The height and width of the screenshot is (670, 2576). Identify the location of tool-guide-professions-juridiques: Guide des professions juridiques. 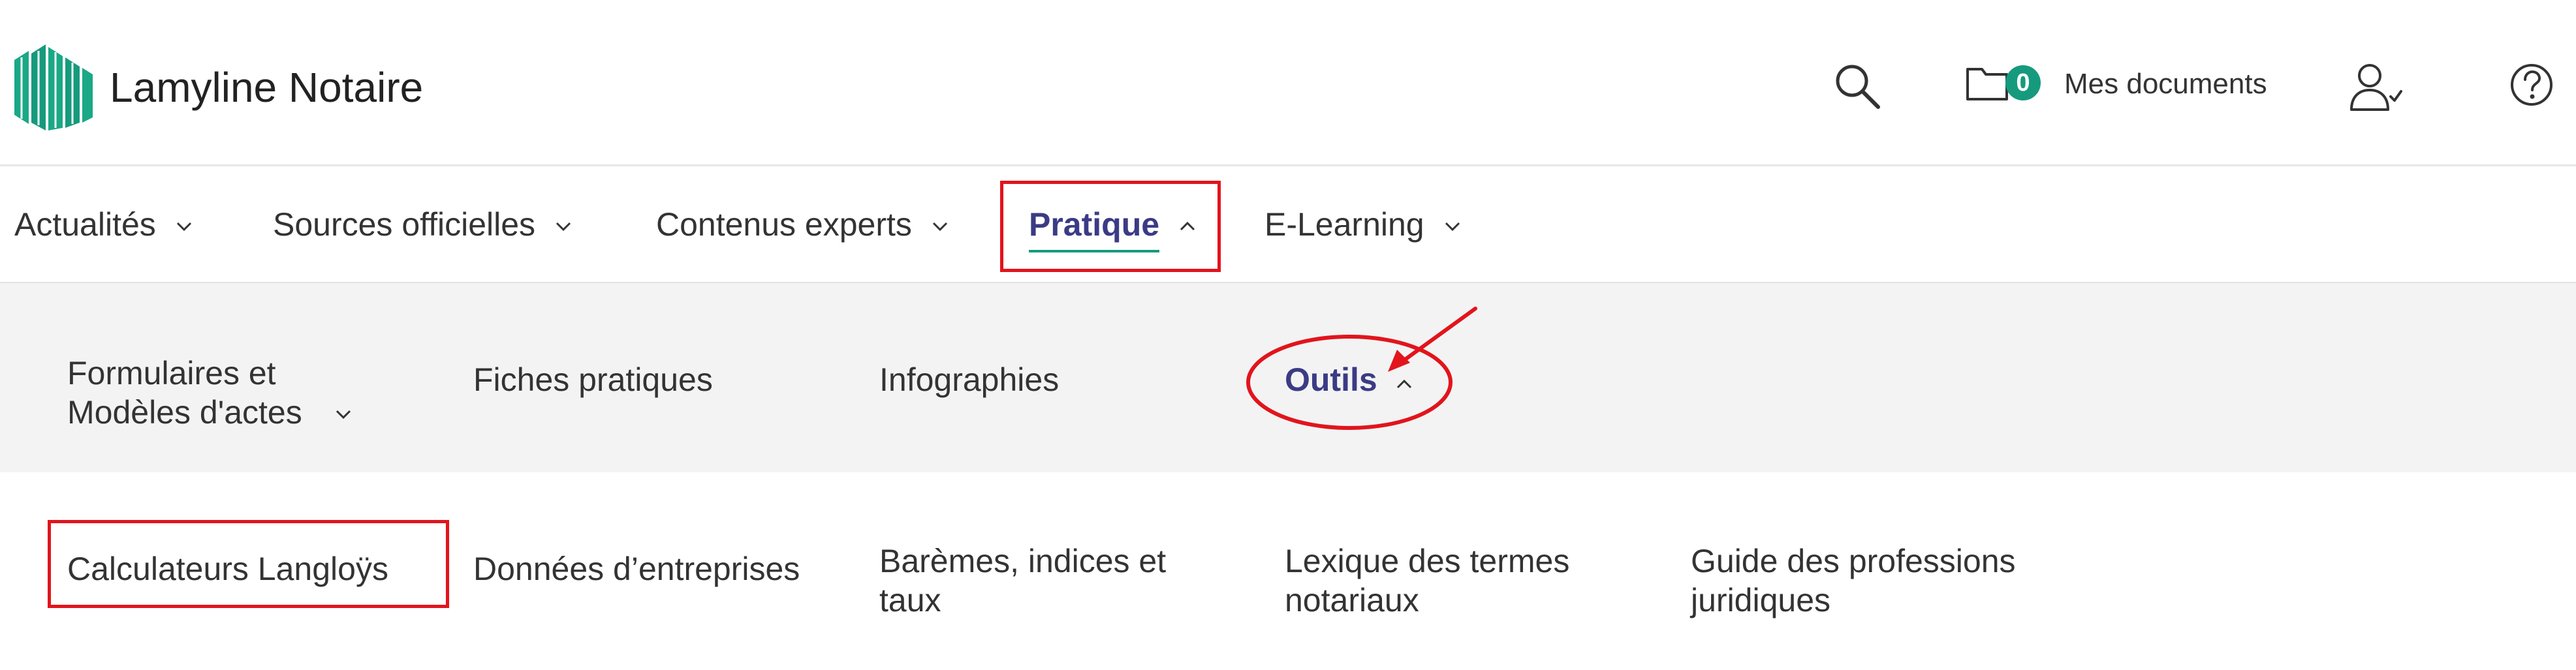
(1853, 580).